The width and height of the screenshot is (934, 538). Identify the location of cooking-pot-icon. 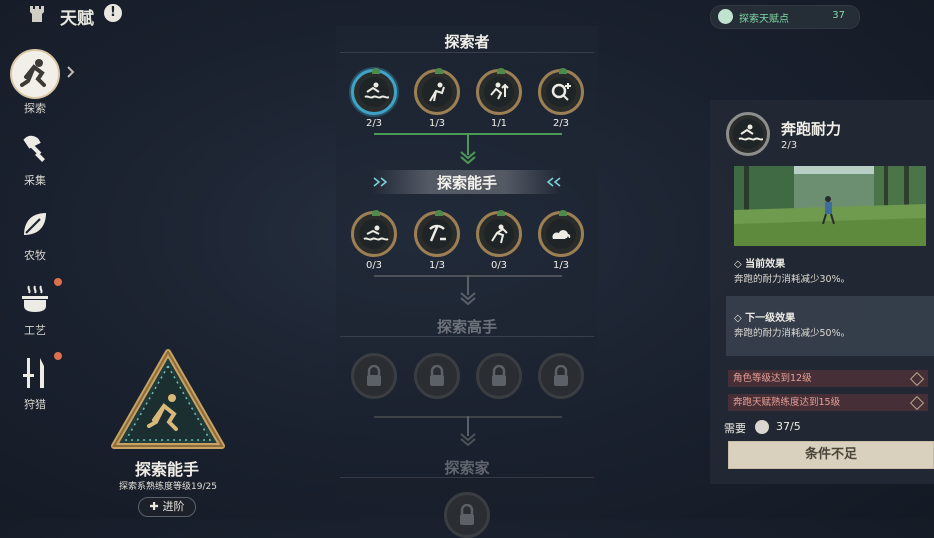
(35, 298).